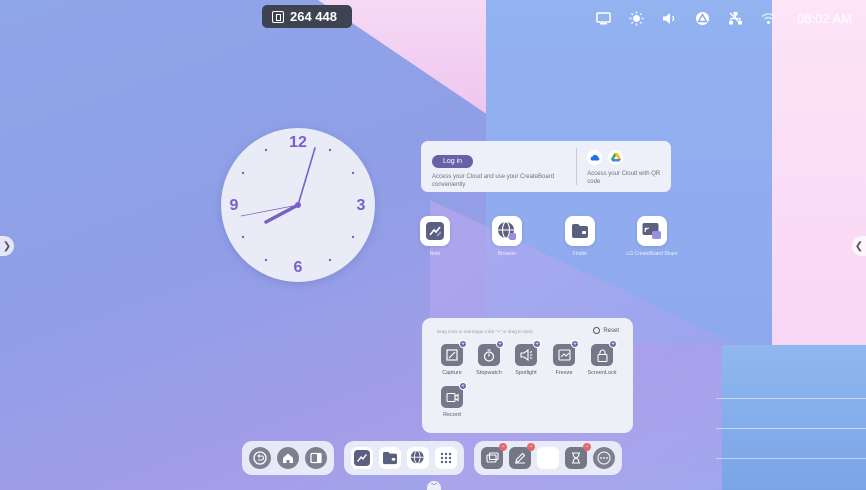 The width and height of the screenshot is (866, 490). I want to click on usage-counter: 264 448, so click(307, 16).